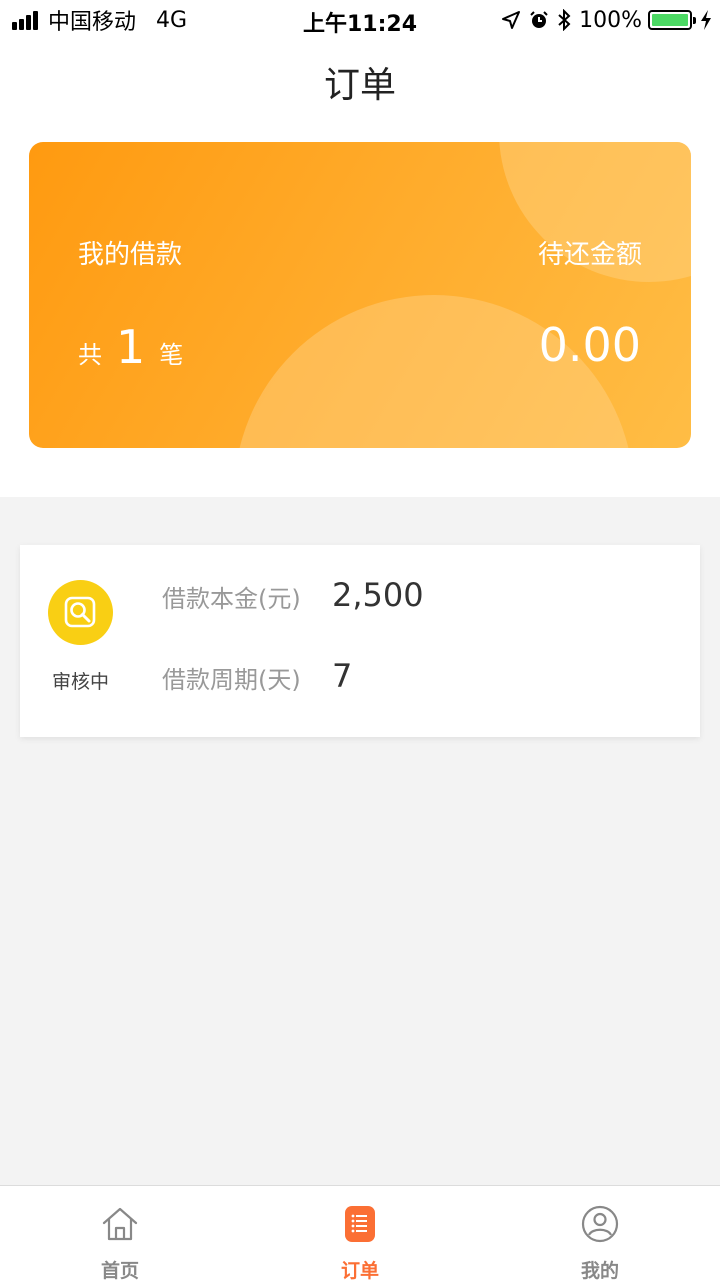 This screenshot has width=720, height=1280. Describe the element at coordinates (360, 641) in the screenshot. I see `order-card: 审核中 借款本金(元) 2,500 借款周期(天) 7` at that location.